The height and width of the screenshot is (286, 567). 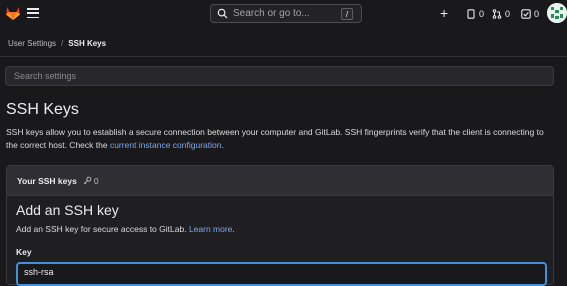 I want to click on merge-request-icon, so click(x=497, y=14).